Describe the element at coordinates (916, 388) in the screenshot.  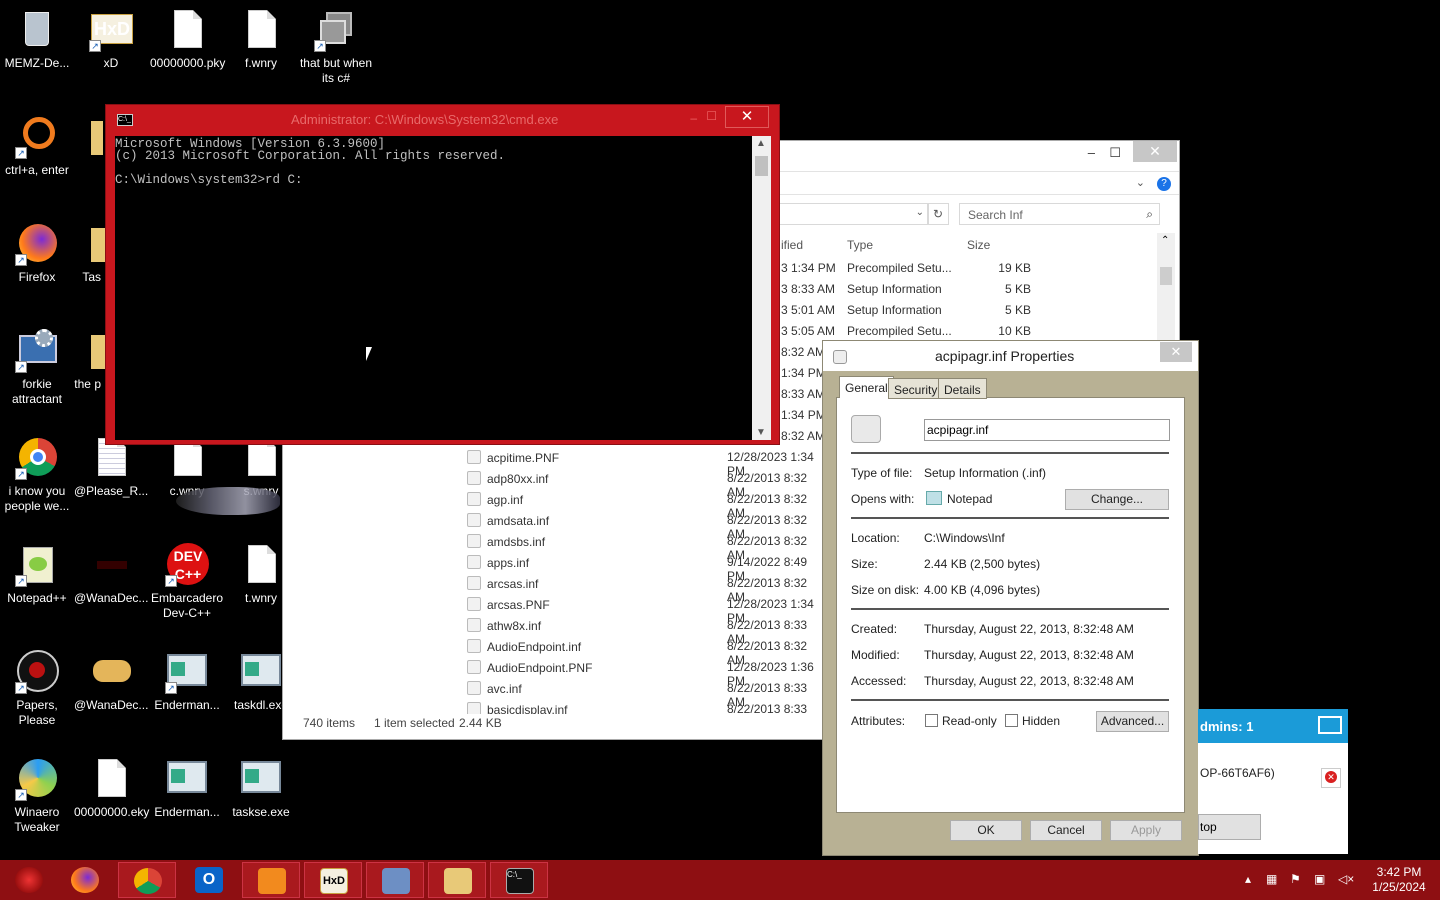
I see `tab-security: Security` at that location.